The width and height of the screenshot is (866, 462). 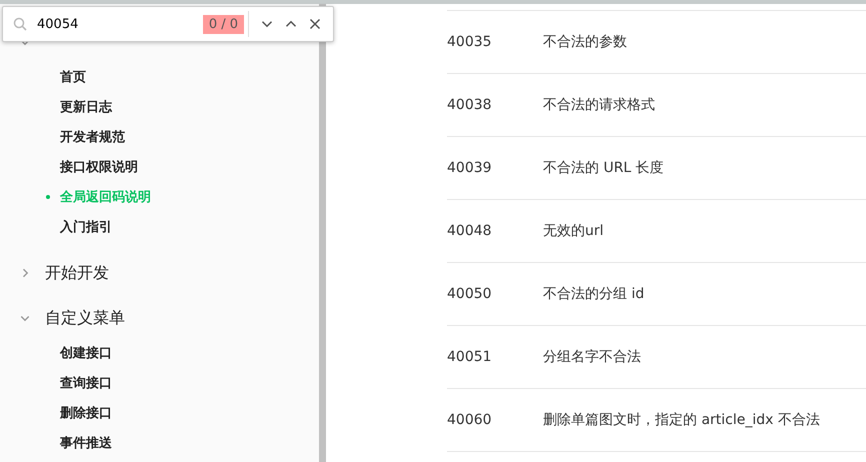 I want to click on sidebar-item: 查询接口, so click(x=86, y=383).